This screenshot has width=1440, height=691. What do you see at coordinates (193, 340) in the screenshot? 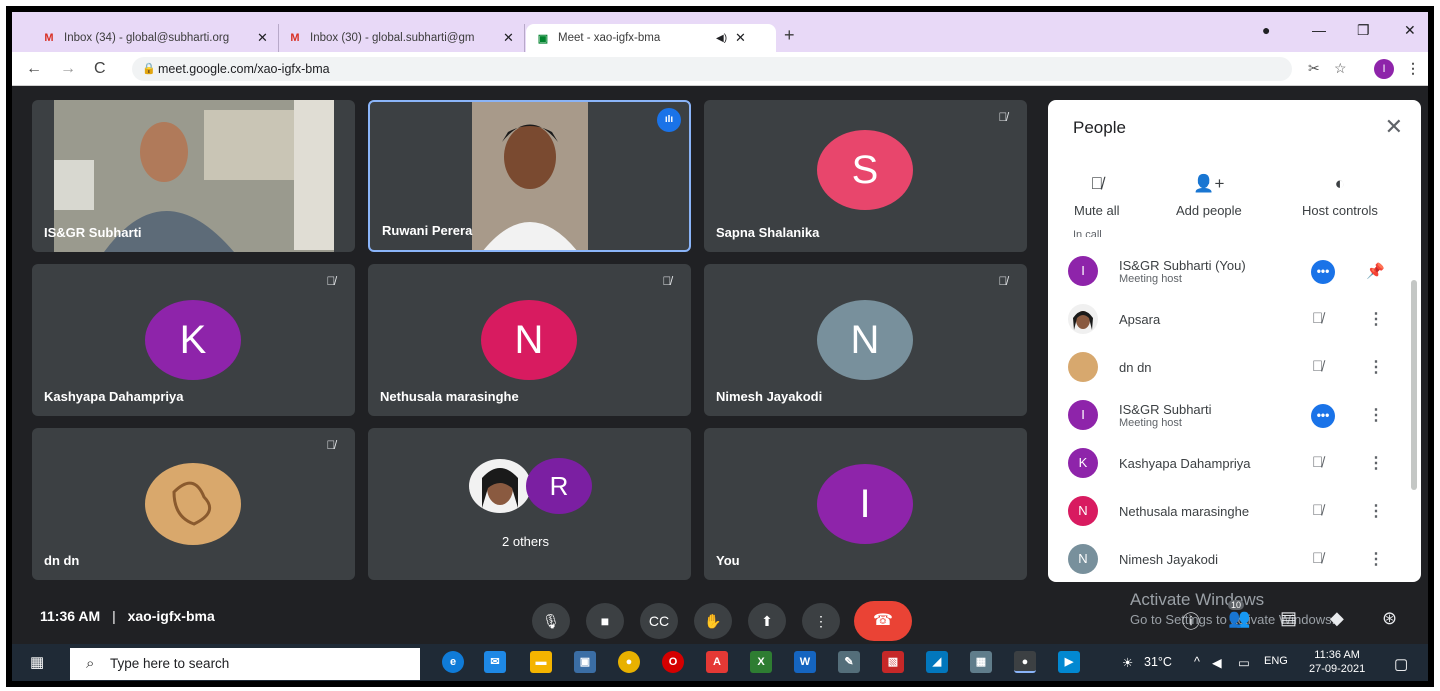
I see `participant-tile-kashyapa: K 🎙̸ Kashyapa Dahampriya` at bounding box center [193, 340].